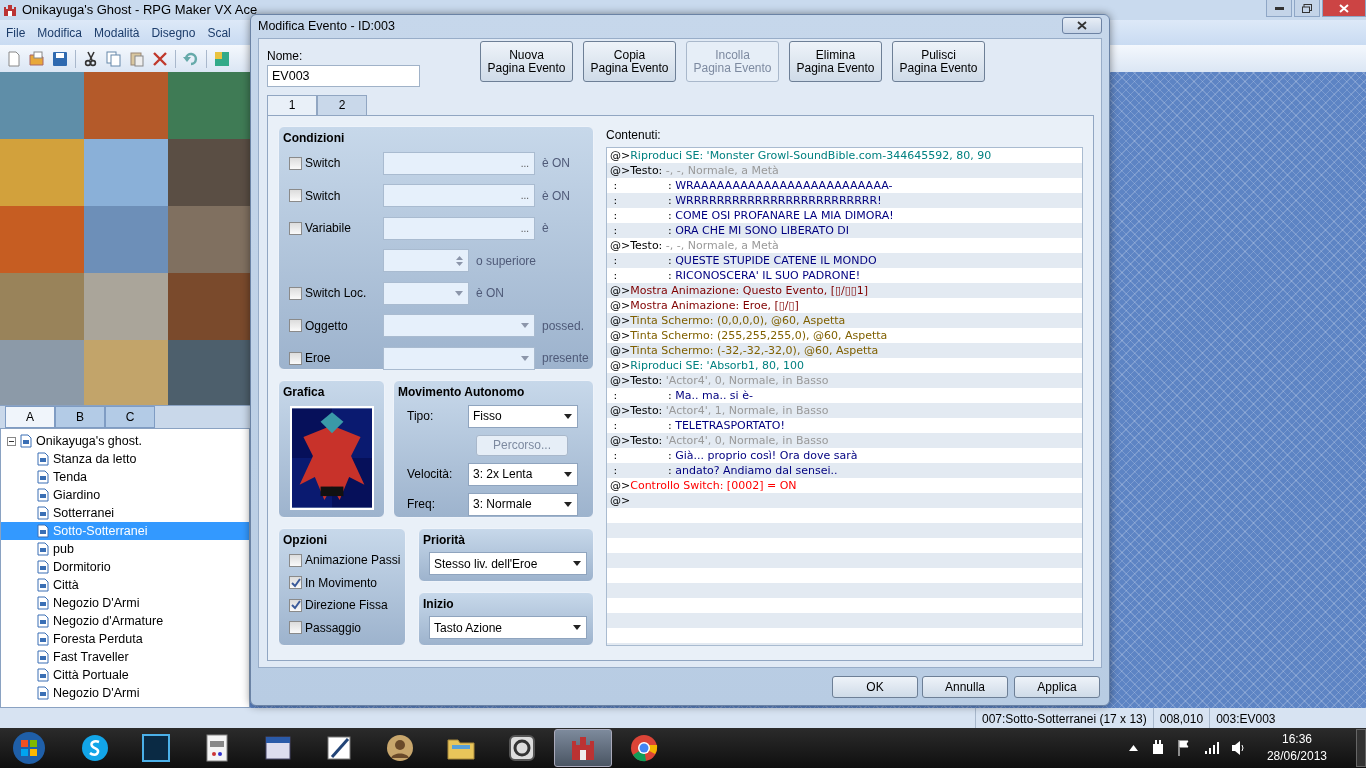 The image size is (1366, 768). What do you see at coordinates (60, 32) in the screenshot?
I see `menu-item: Modifica` at bounding box center [60, 32].